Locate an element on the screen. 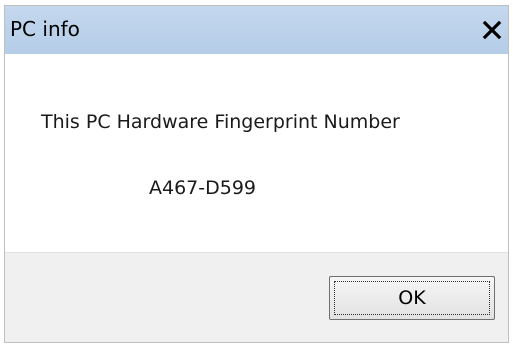 The image size is (513, 349). close-icon is located at coordinates (492, 30).